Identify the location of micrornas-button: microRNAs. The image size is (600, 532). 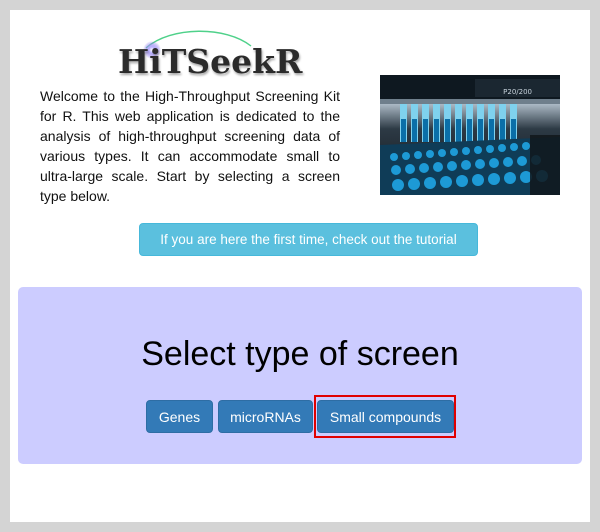
(265, 416).